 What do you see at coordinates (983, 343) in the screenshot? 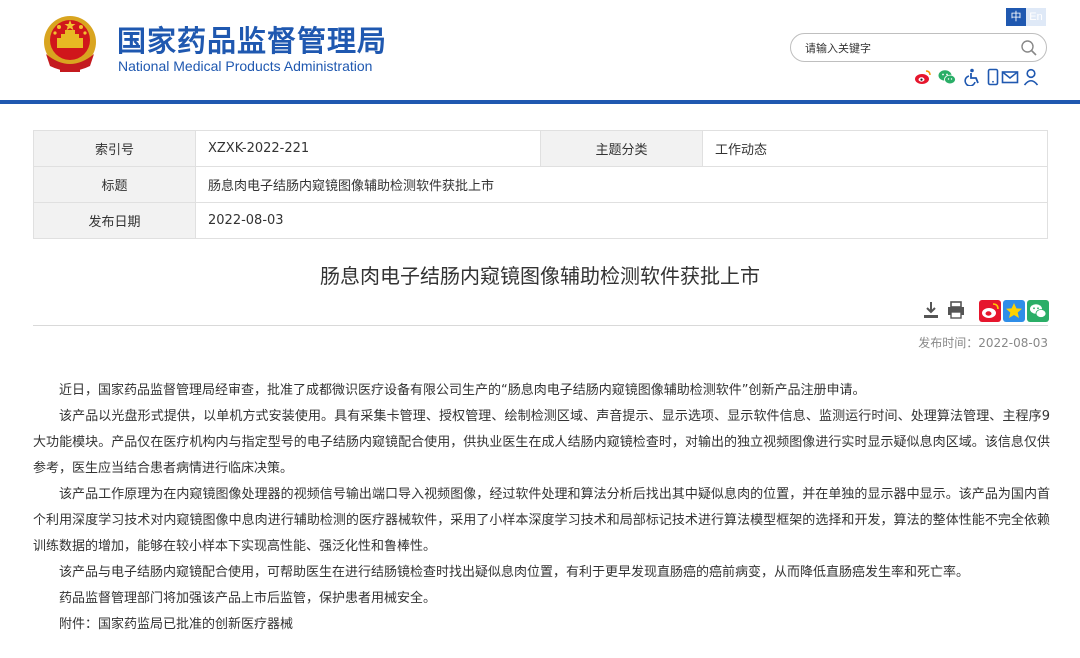
I see `publish-time: 发布时间：2022-08-03` at bounding box center [983, 343].